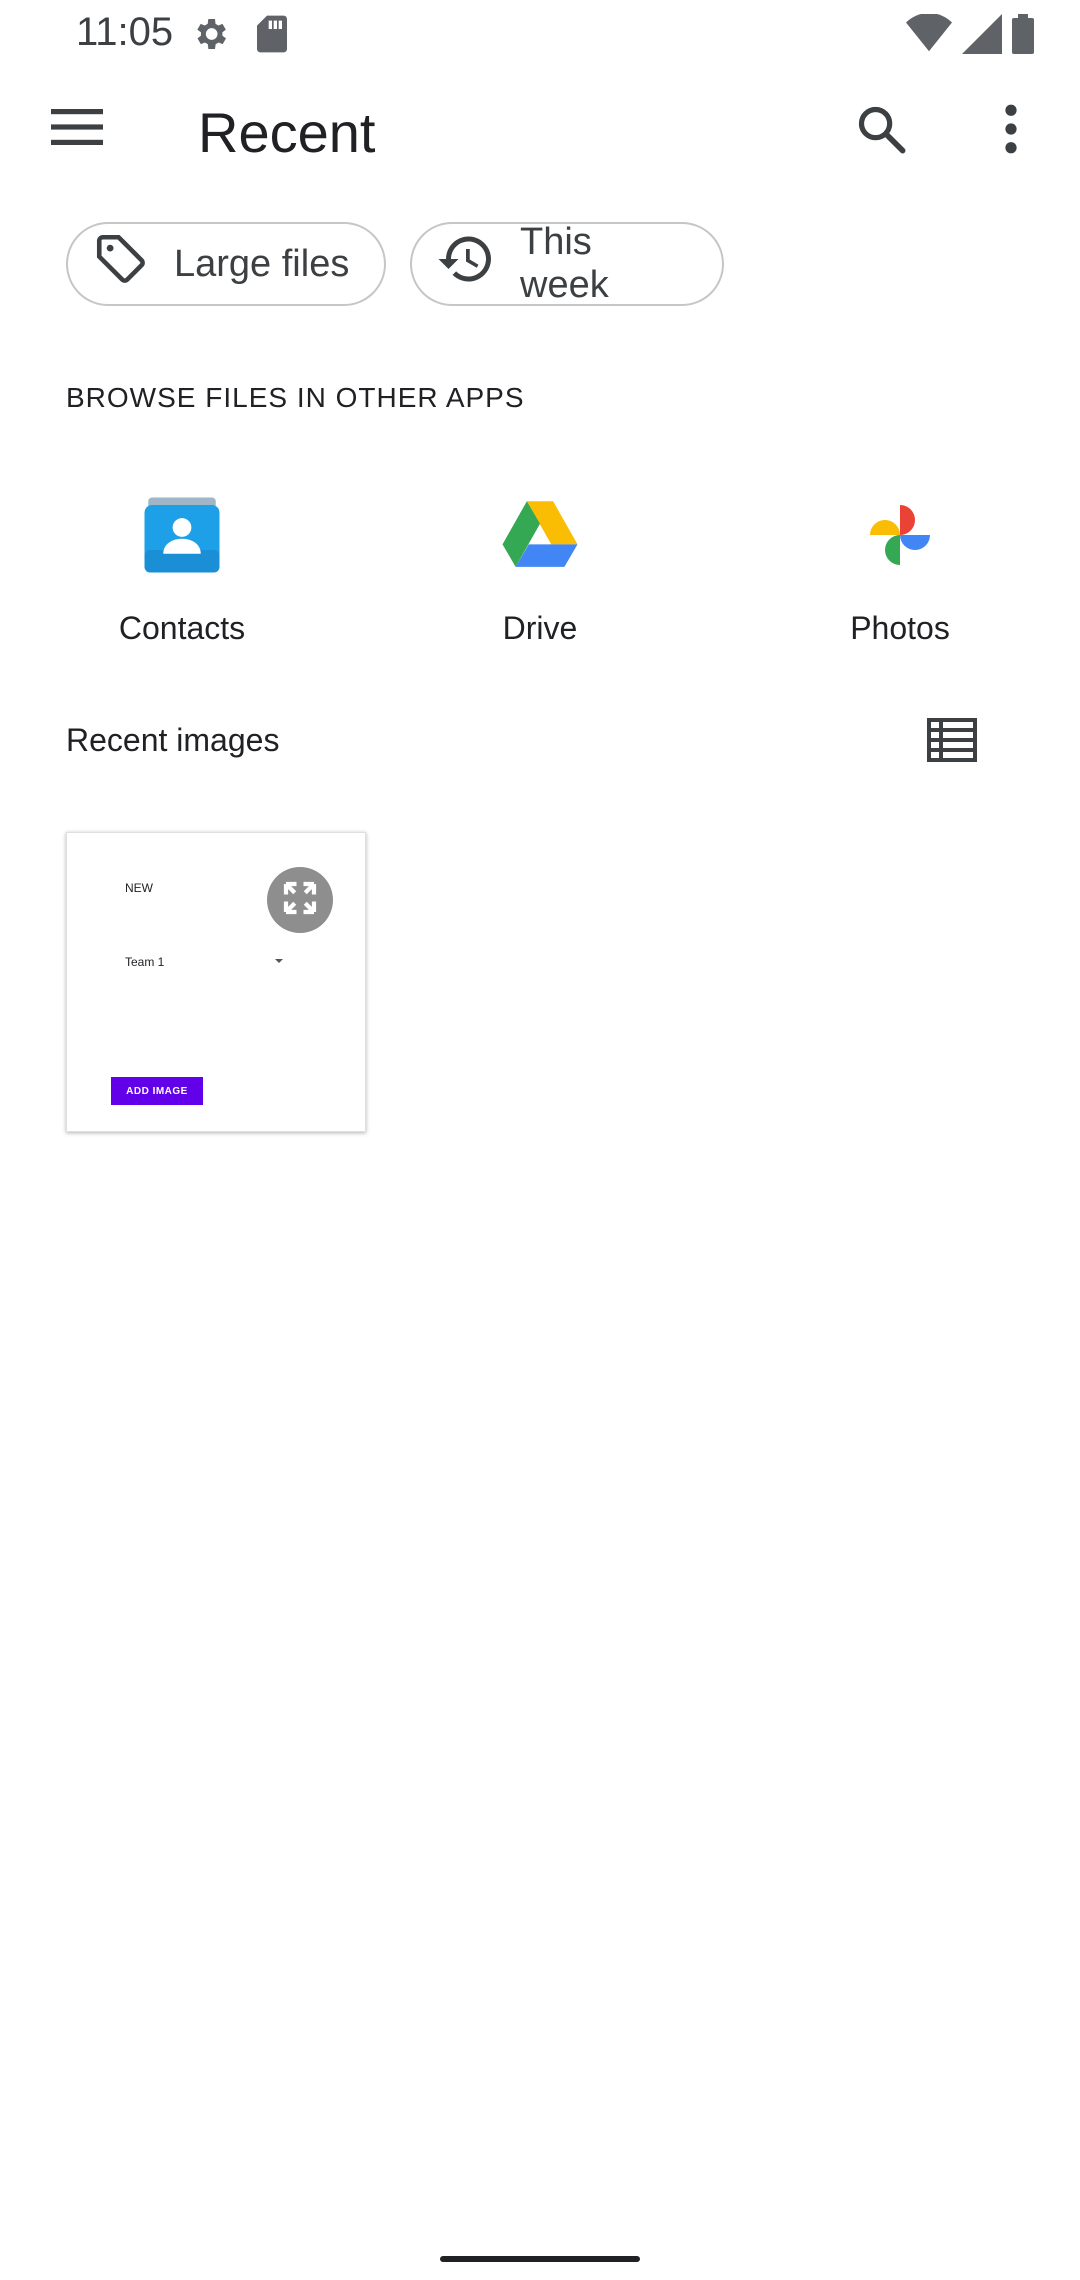  I want to click on drive-app-icon, so click(540, 535).